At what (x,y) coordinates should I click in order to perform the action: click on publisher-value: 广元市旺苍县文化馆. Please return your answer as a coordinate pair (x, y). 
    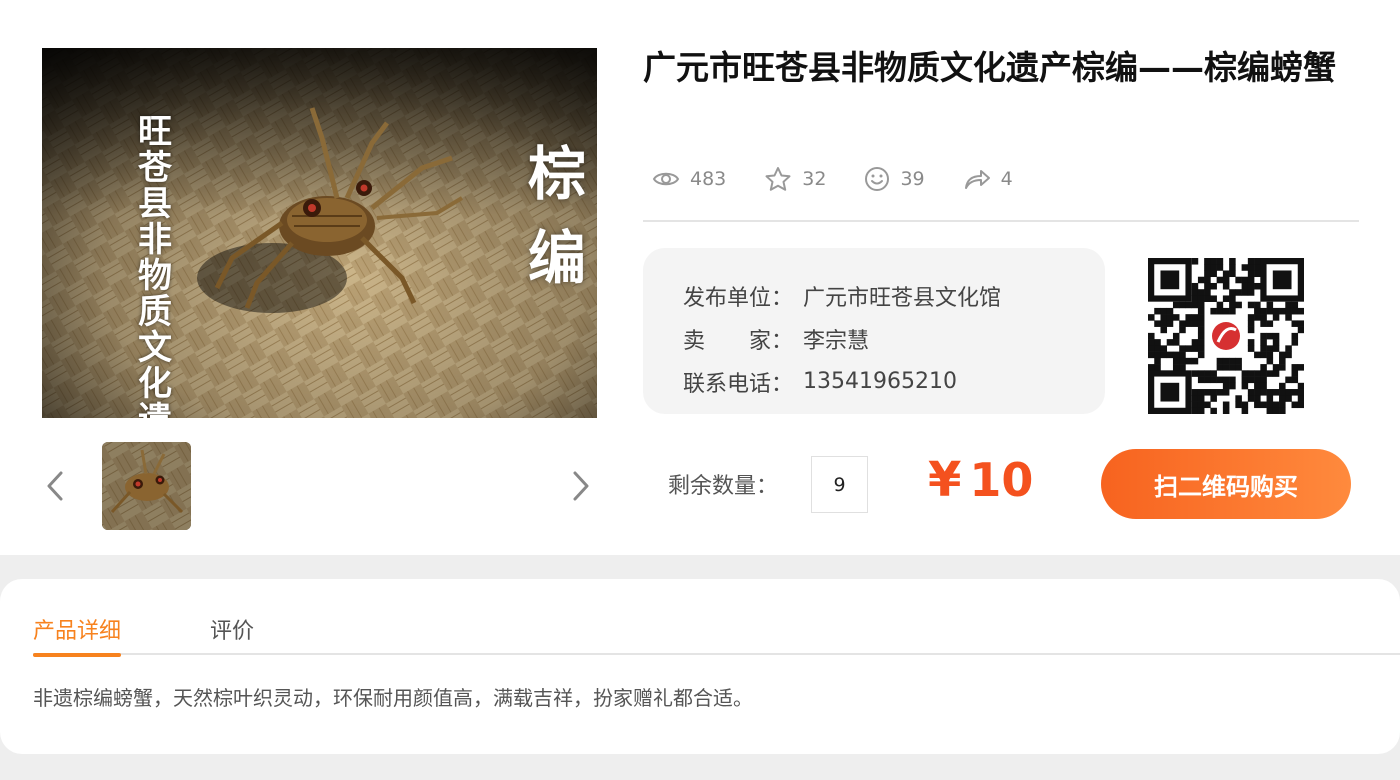
    Looking at the image, I should click on (902, 298).